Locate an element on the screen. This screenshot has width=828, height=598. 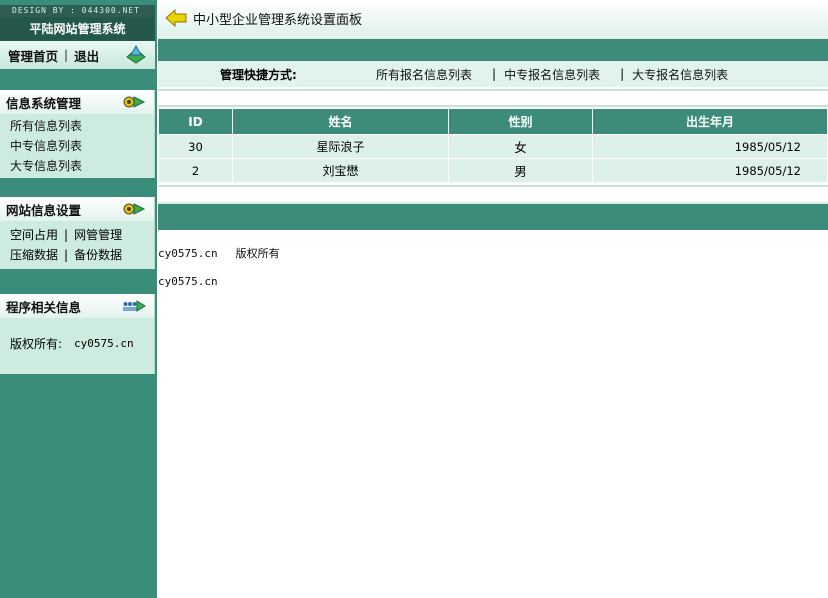
shortcut-all-list: 所有报名信息列表 is located at coordinates (424, 74).